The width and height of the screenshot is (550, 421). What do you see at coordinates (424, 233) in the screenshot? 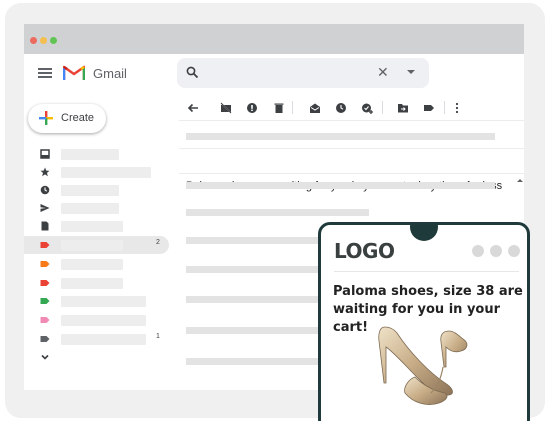
I see `phone-notch` at bounding box center [424, 233].